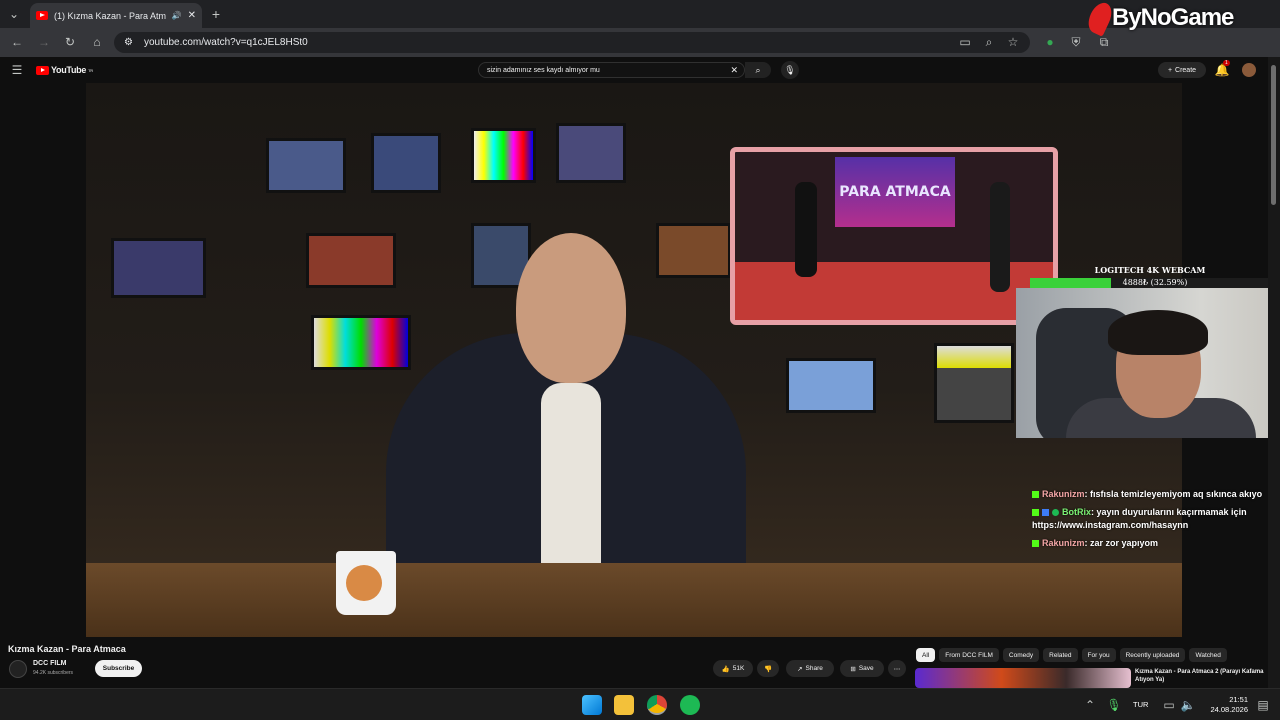 This screenshot has height=720, width=1280. Describe the element at coordinates (814, 668) in the screenshot. I see `share-label: Share` at that location.